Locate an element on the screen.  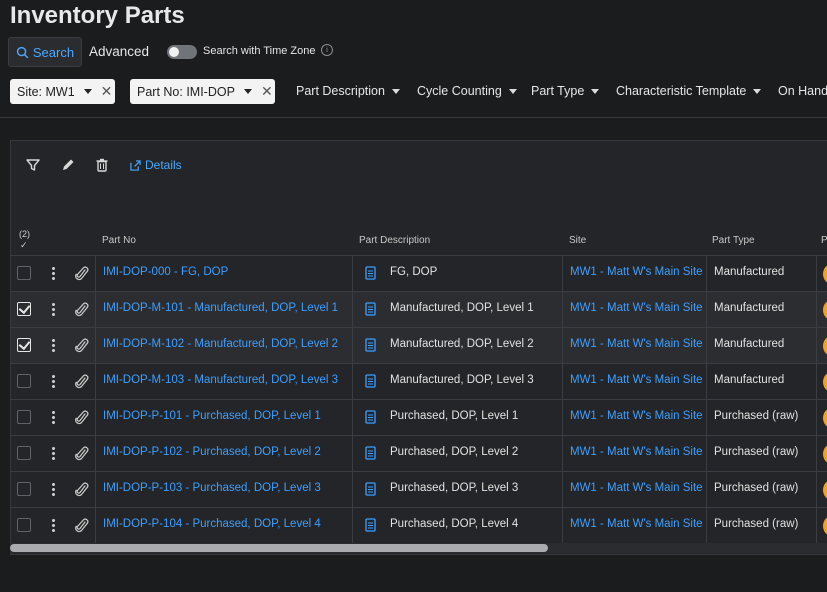
column-header-part-no: Part No is located at coordinates (119, 240).